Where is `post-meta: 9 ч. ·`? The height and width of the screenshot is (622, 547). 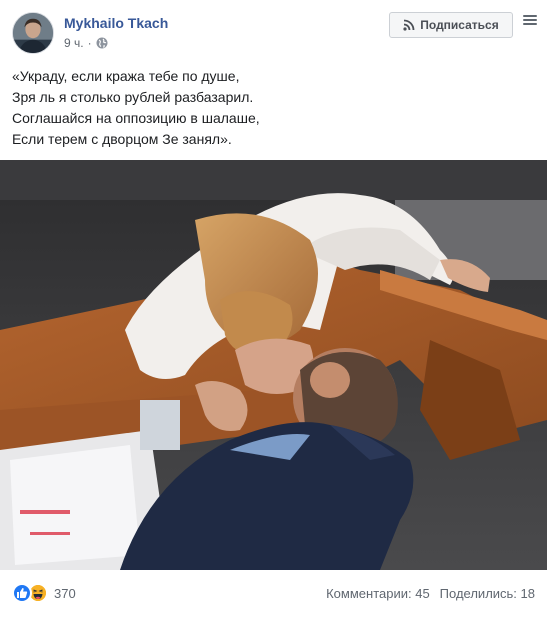 post-meta: 9 ч. · is located at coordinates (86, 43).